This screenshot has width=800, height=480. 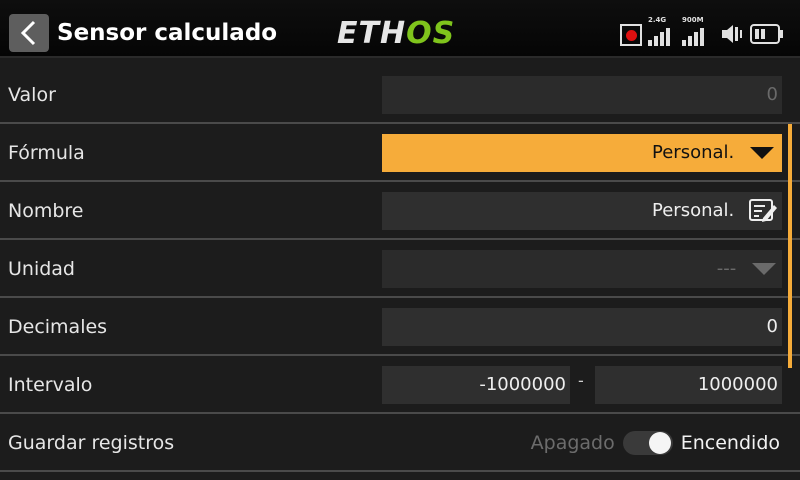 What do you see at coordinates (572, 443) in the screenshot?
I see `toggle-off-label: Apagado` at bounding box center [572, 443].